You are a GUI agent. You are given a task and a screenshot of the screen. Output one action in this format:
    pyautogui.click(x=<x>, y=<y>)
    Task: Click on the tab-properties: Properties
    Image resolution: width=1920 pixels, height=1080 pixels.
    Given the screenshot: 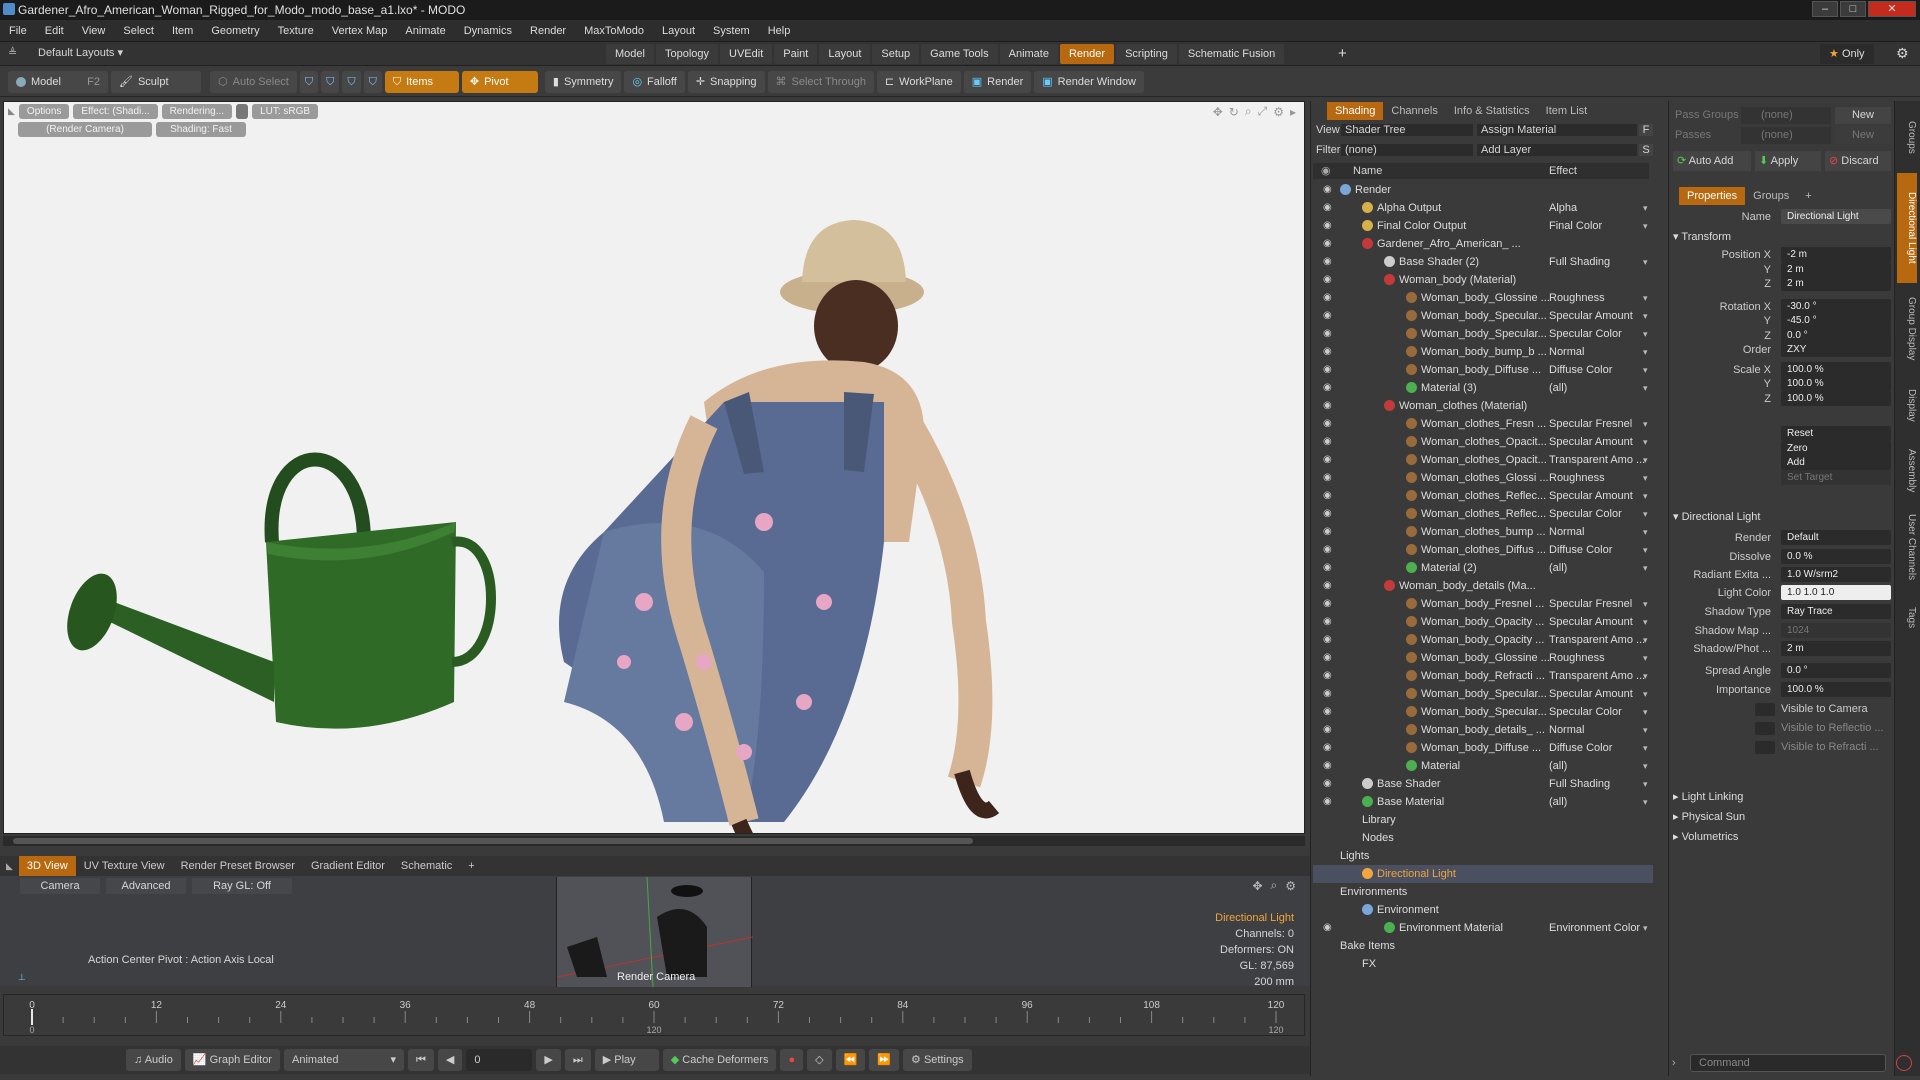 What is the action you would take?
    pyautogui.click(x=1712, y=196)
    